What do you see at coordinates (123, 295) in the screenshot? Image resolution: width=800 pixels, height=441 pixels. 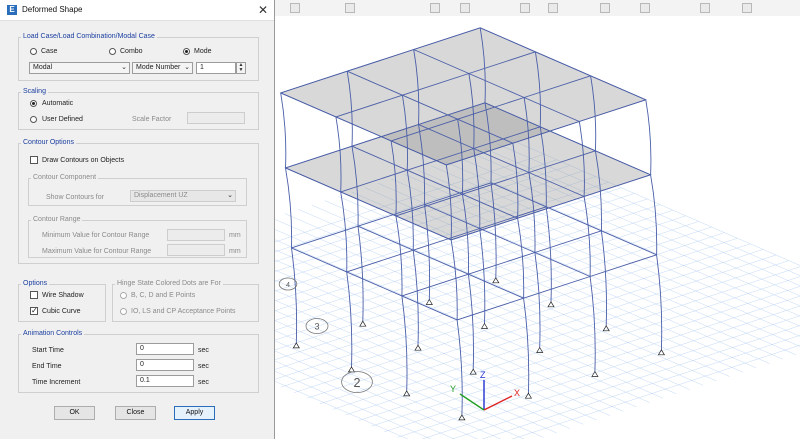 I see `hinge-bcde-radio` at bounding box center [123, 295].